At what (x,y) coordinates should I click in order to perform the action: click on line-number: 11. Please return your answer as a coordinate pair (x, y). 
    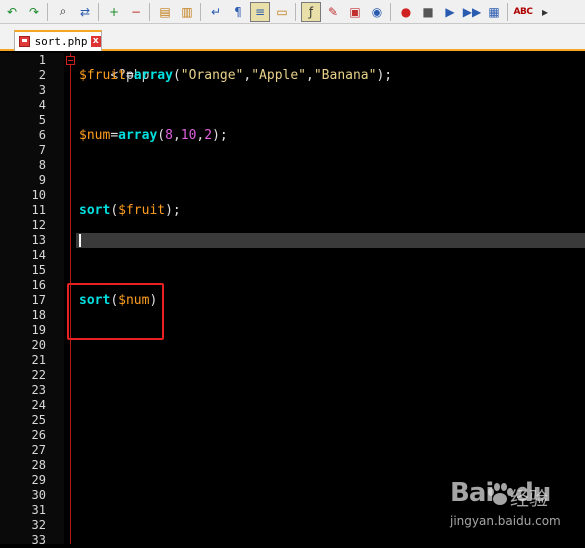
    Looking at the image, I should click on (38, 210).